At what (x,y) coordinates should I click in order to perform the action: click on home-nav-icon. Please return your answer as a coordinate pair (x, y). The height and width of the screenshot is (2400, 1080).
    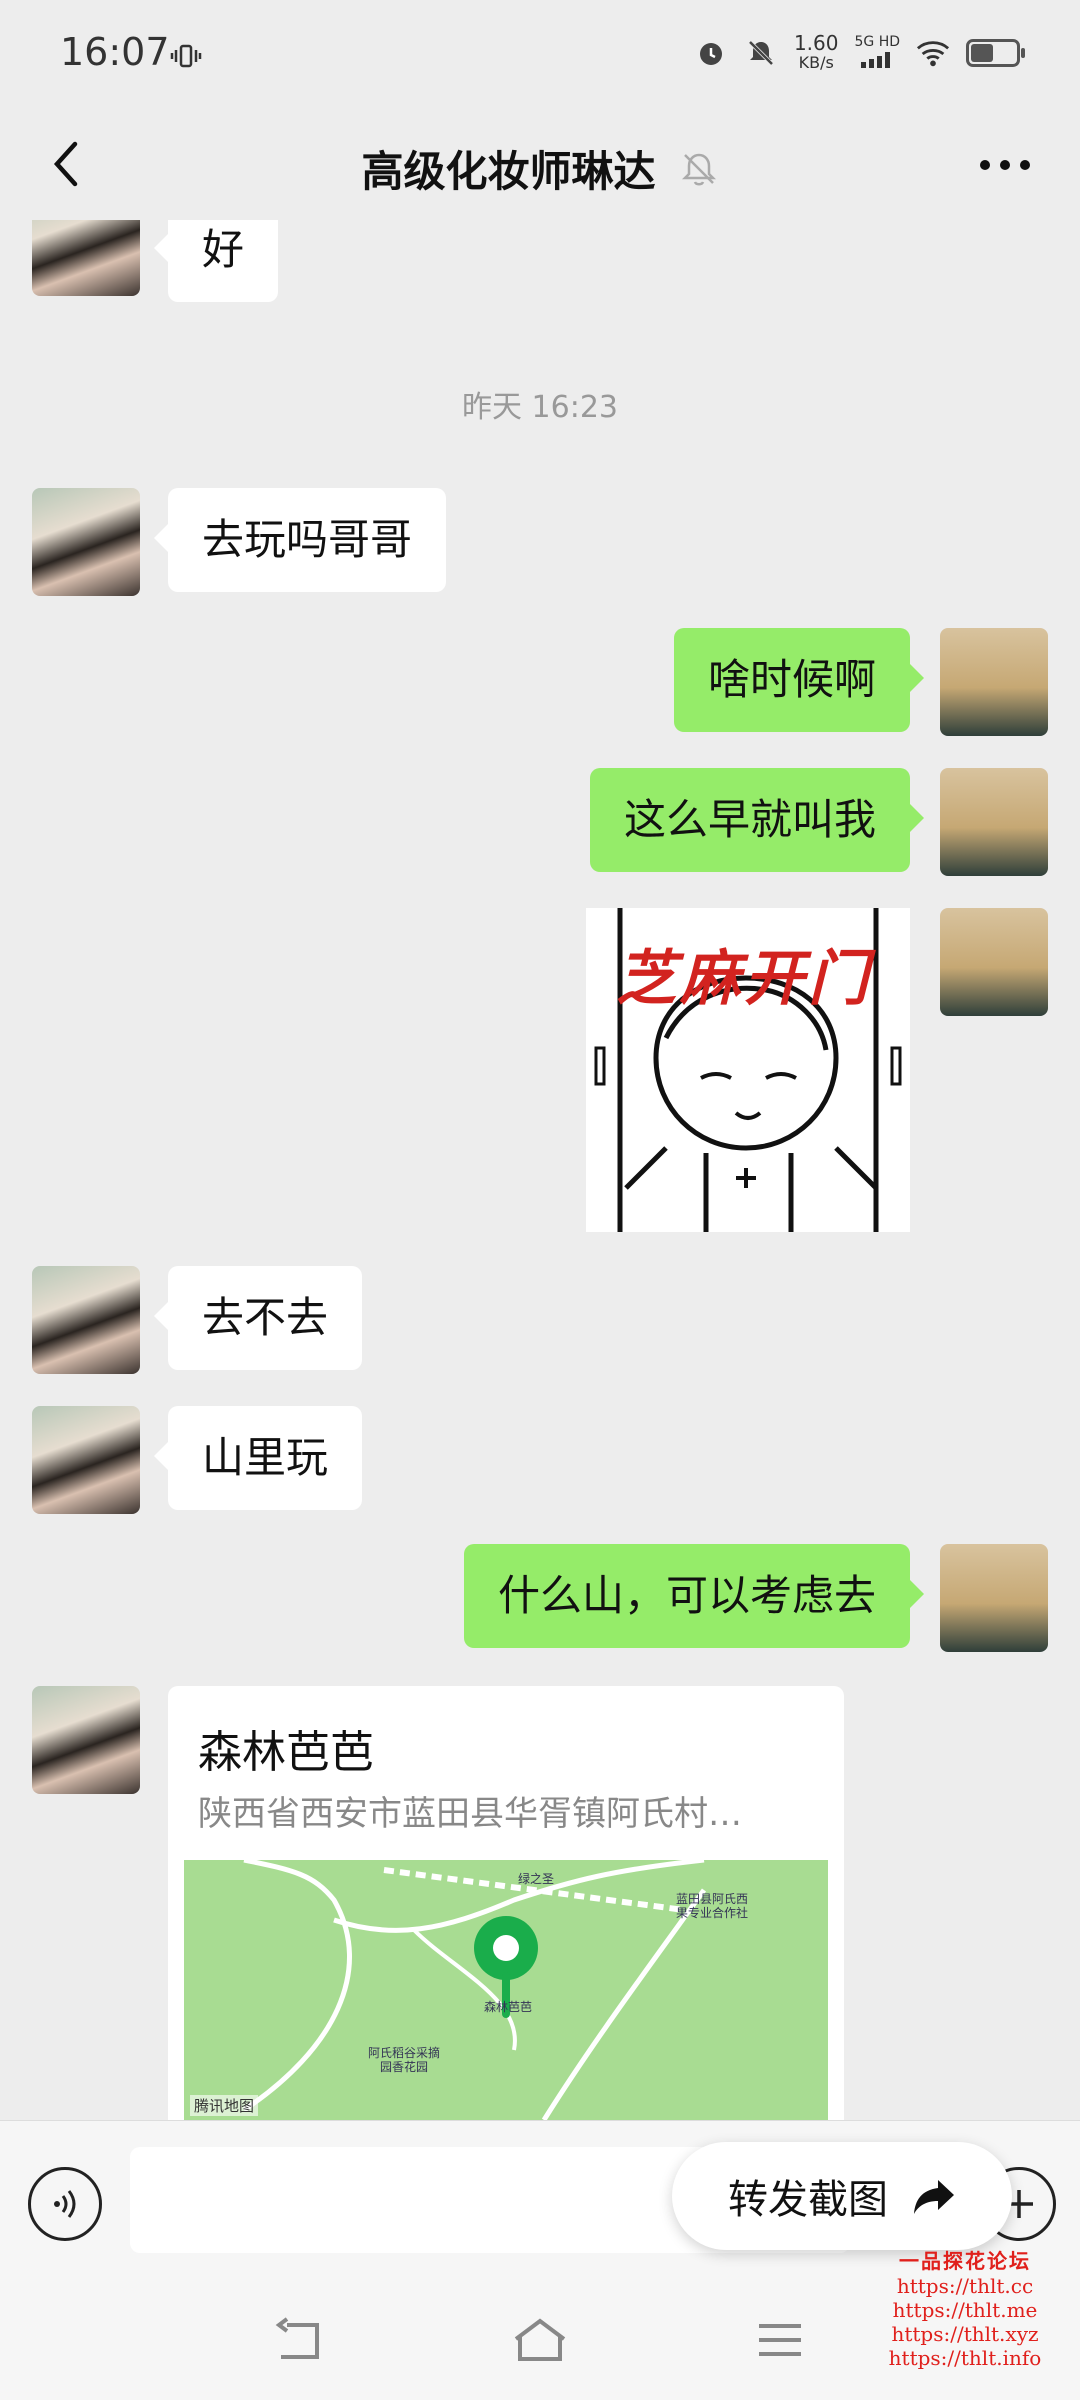
    Looking at the image, I should click on (540, 2339).